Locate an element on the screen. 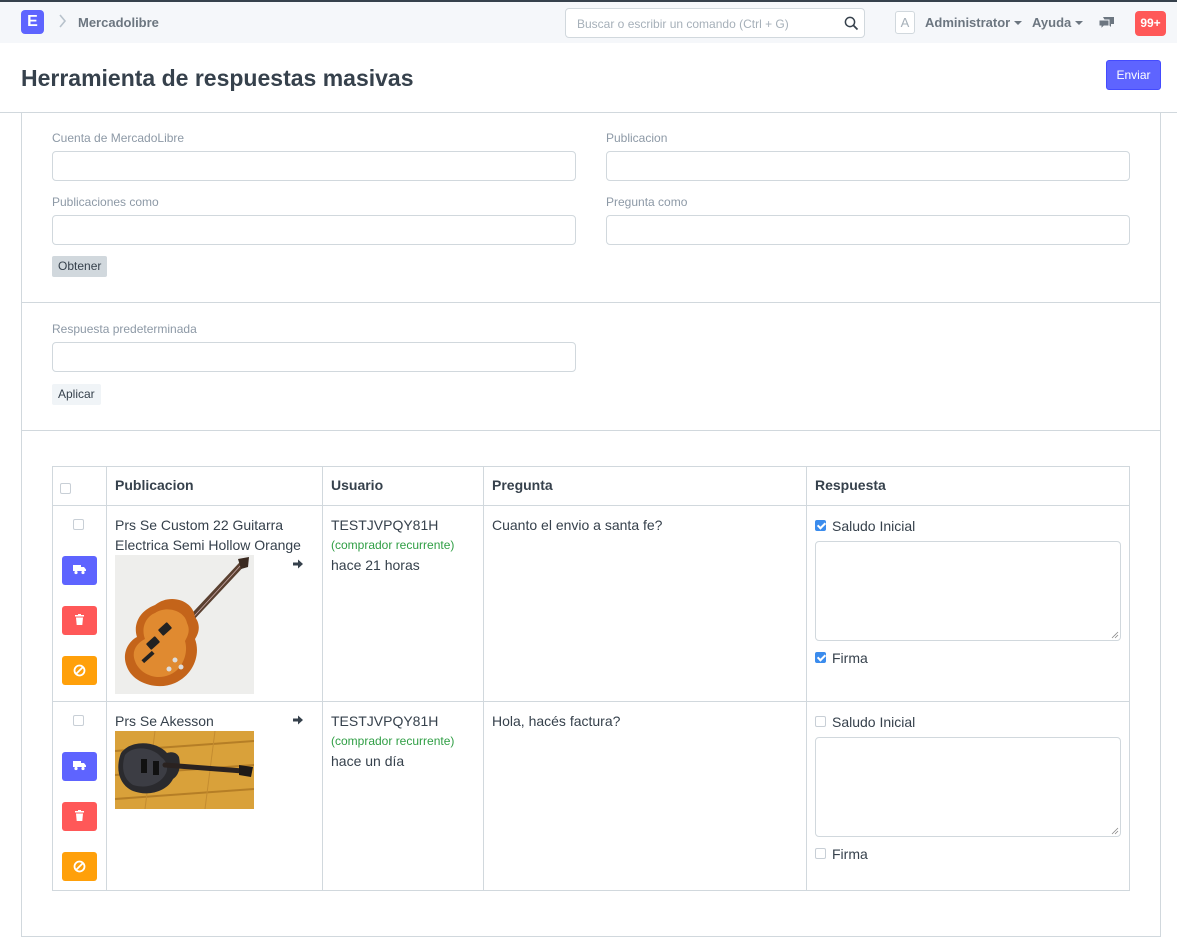 The image size is (1177, 943). header-respuesta: Respuesta is located at coordinates (968, 486).